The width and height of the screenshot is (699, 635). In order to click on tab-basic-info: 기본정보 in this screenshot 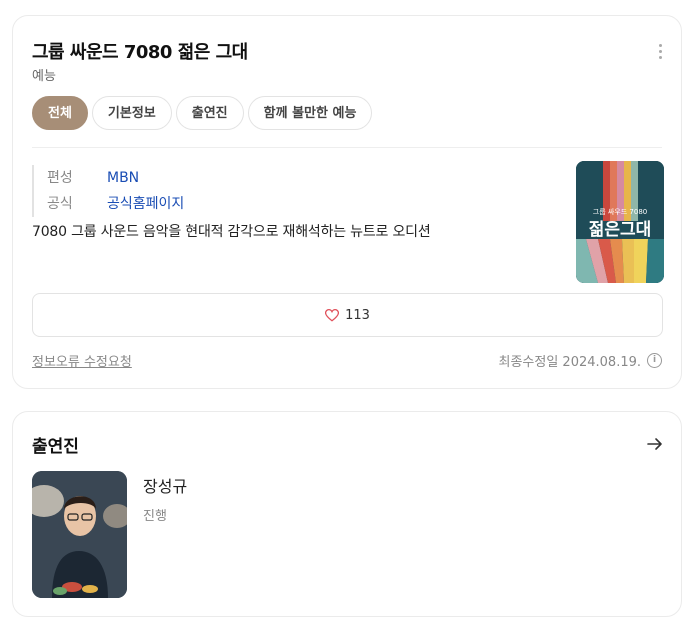, I will do `click(131, 113)`.